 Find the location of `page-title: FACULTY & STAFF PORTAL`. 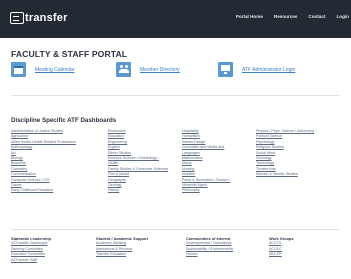

page-title: FACULTY & STAFF PORTAL is located at coordinates (69, 54).